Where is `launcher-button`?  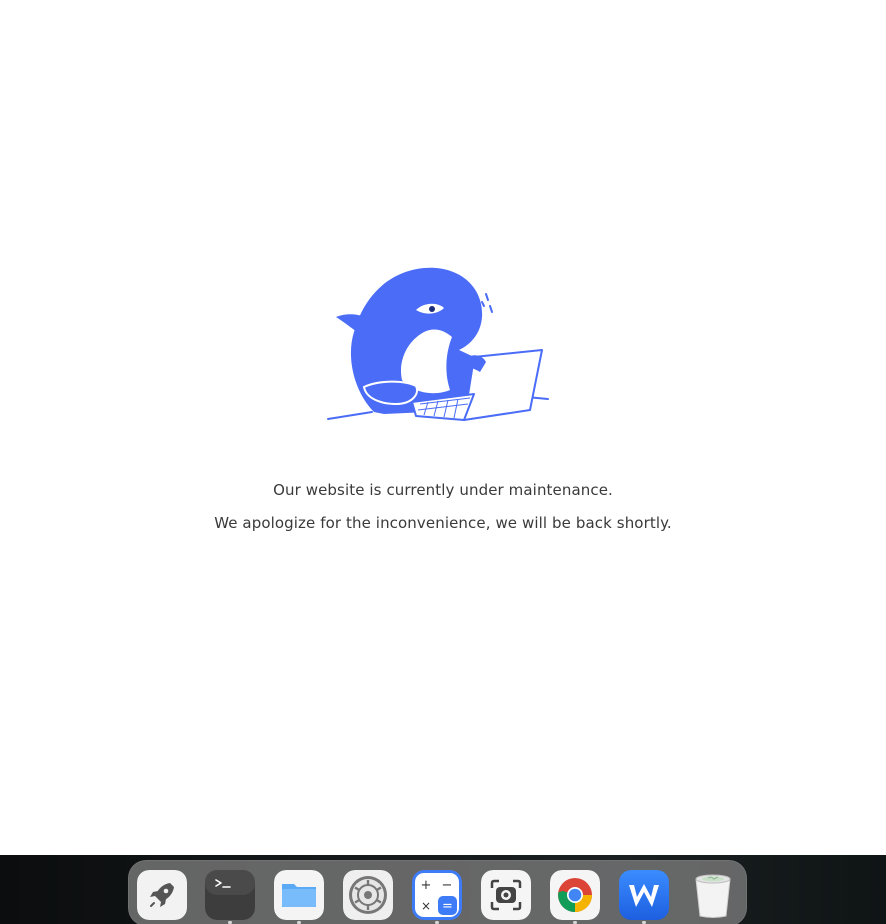
launcher-button is located at coordinates (162, 895).